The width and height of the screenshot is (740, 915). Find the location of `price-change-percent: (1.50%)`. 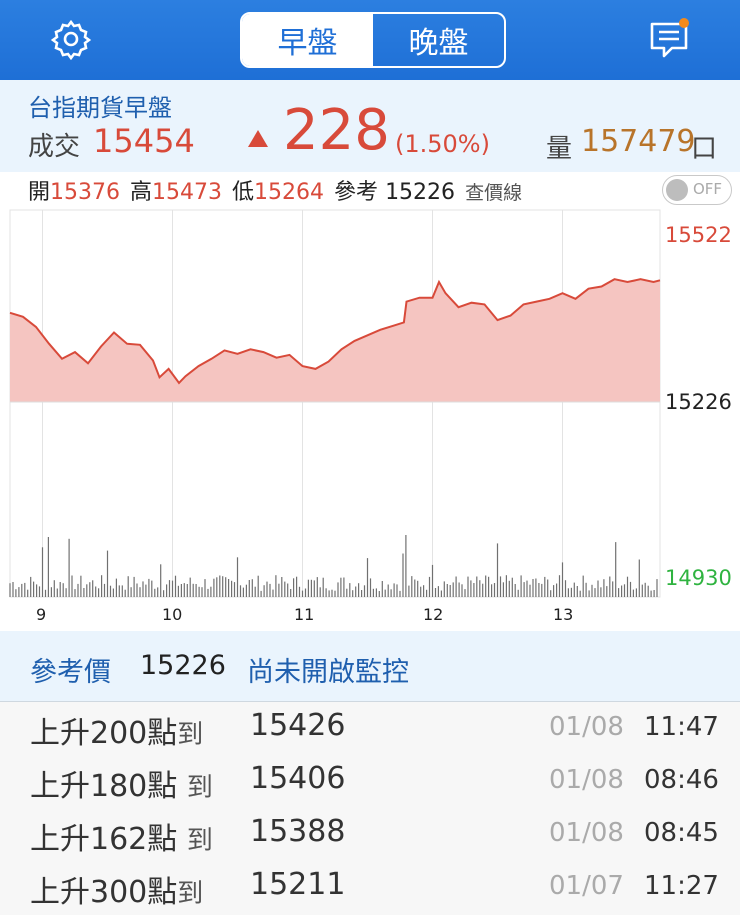

price-change-percent: (1.50%) is located at coordinates (442, 144).